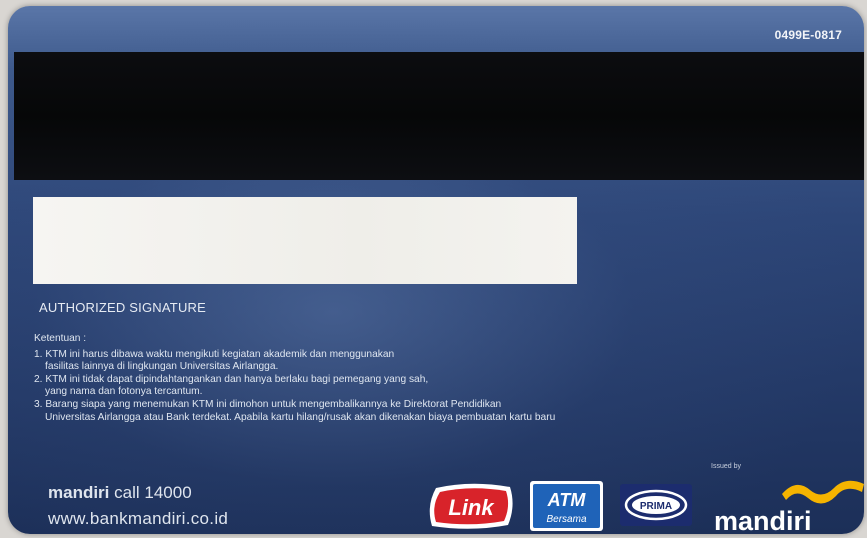 The height and width of the screenshot is (538, 867). What do you see at coordinates (726, 466) in the screenshot?
I see `issued-by-label: Issued by` at bounding box center [726, 466].